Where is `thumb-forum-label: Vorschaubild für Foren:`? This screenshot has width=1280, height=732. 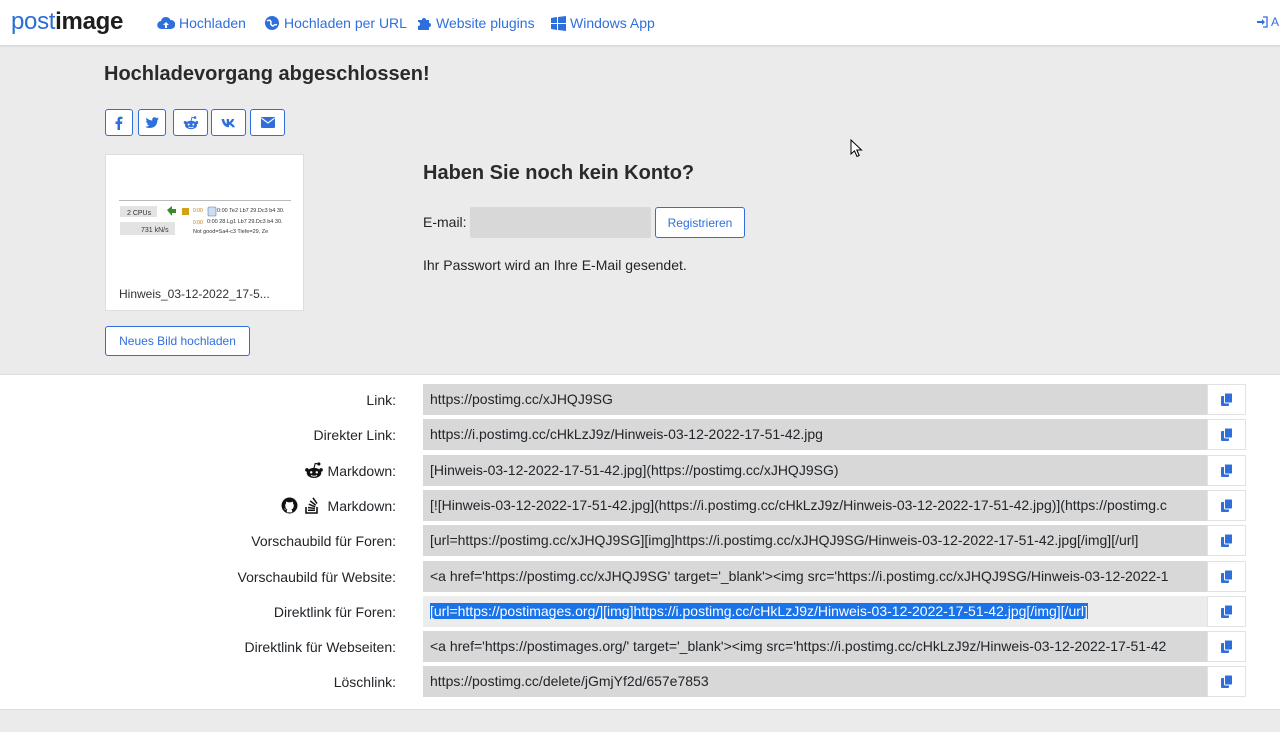 thumb-forum-label: Vorschaubild für Foren: is located at coordinates (323, 540).